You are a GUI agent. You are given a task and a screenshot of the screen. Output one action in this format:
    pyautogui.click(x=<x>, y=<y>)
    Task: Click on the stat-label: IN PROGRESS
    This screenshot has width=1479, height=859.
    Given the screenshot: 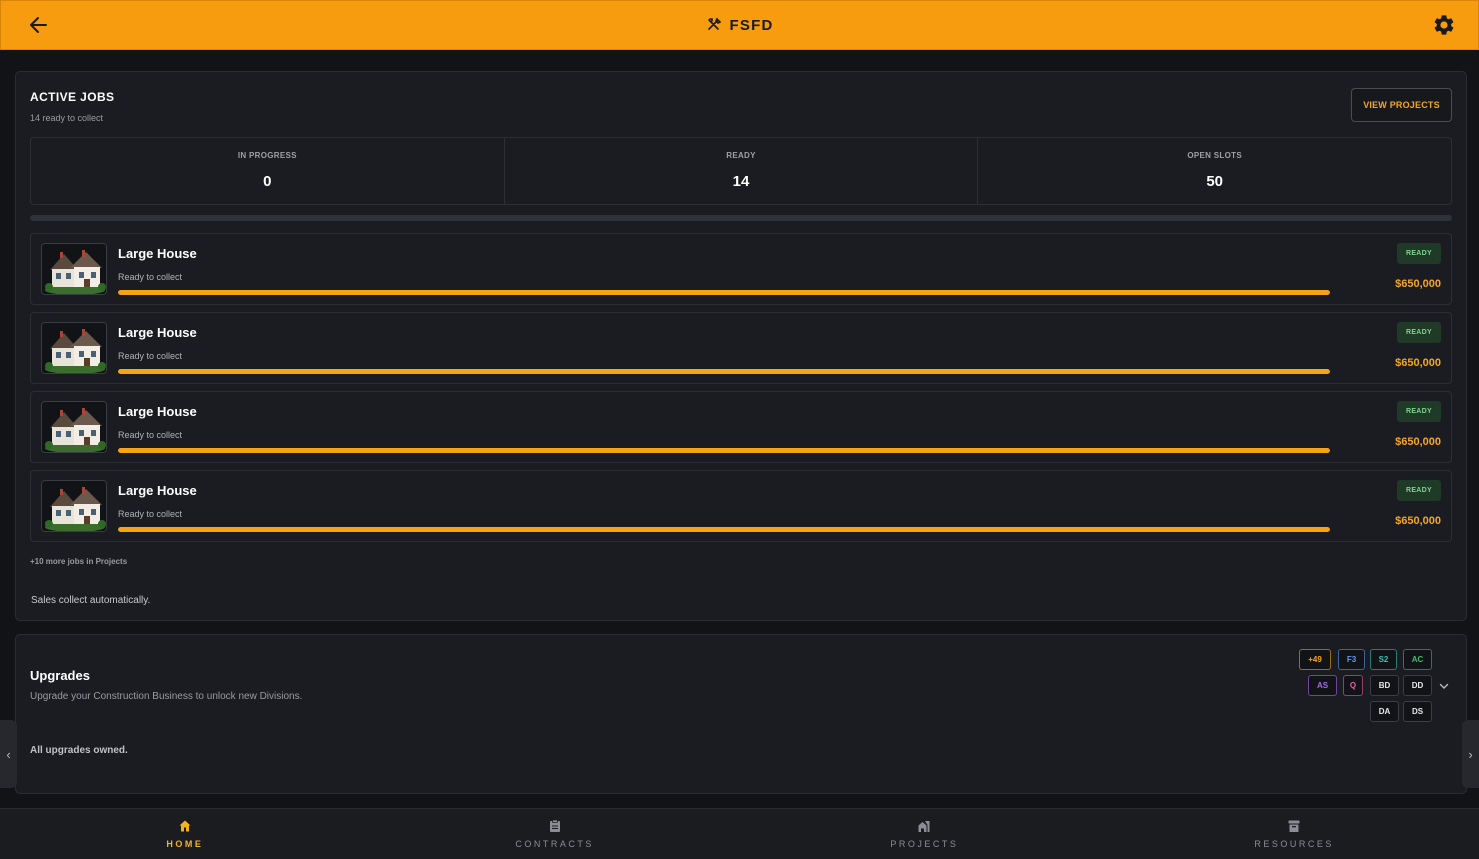 What is the action you would take?
    pyautogui.click(x=267, y=155)
    